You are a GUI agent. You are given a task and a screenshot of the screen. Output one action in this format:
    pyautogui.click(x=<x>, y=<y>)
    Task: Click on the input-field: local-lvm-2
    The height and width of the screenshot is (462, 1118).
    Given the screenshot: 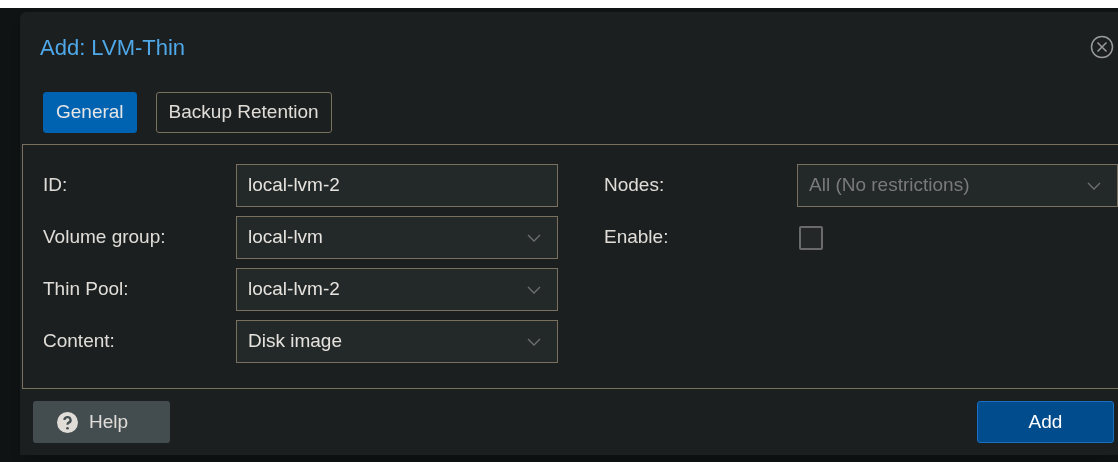 What is the action you would take?
    pyautogui.click(x=397, y=185)
    